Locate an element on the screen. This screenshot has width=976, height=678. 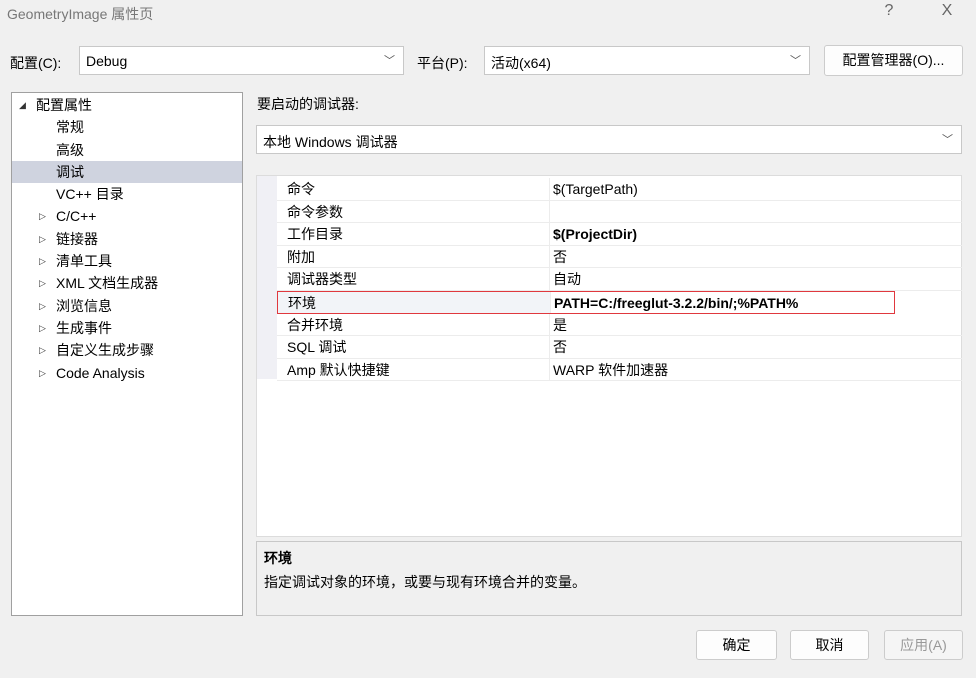
property-value: 是 is located at coordinates (560, 325).